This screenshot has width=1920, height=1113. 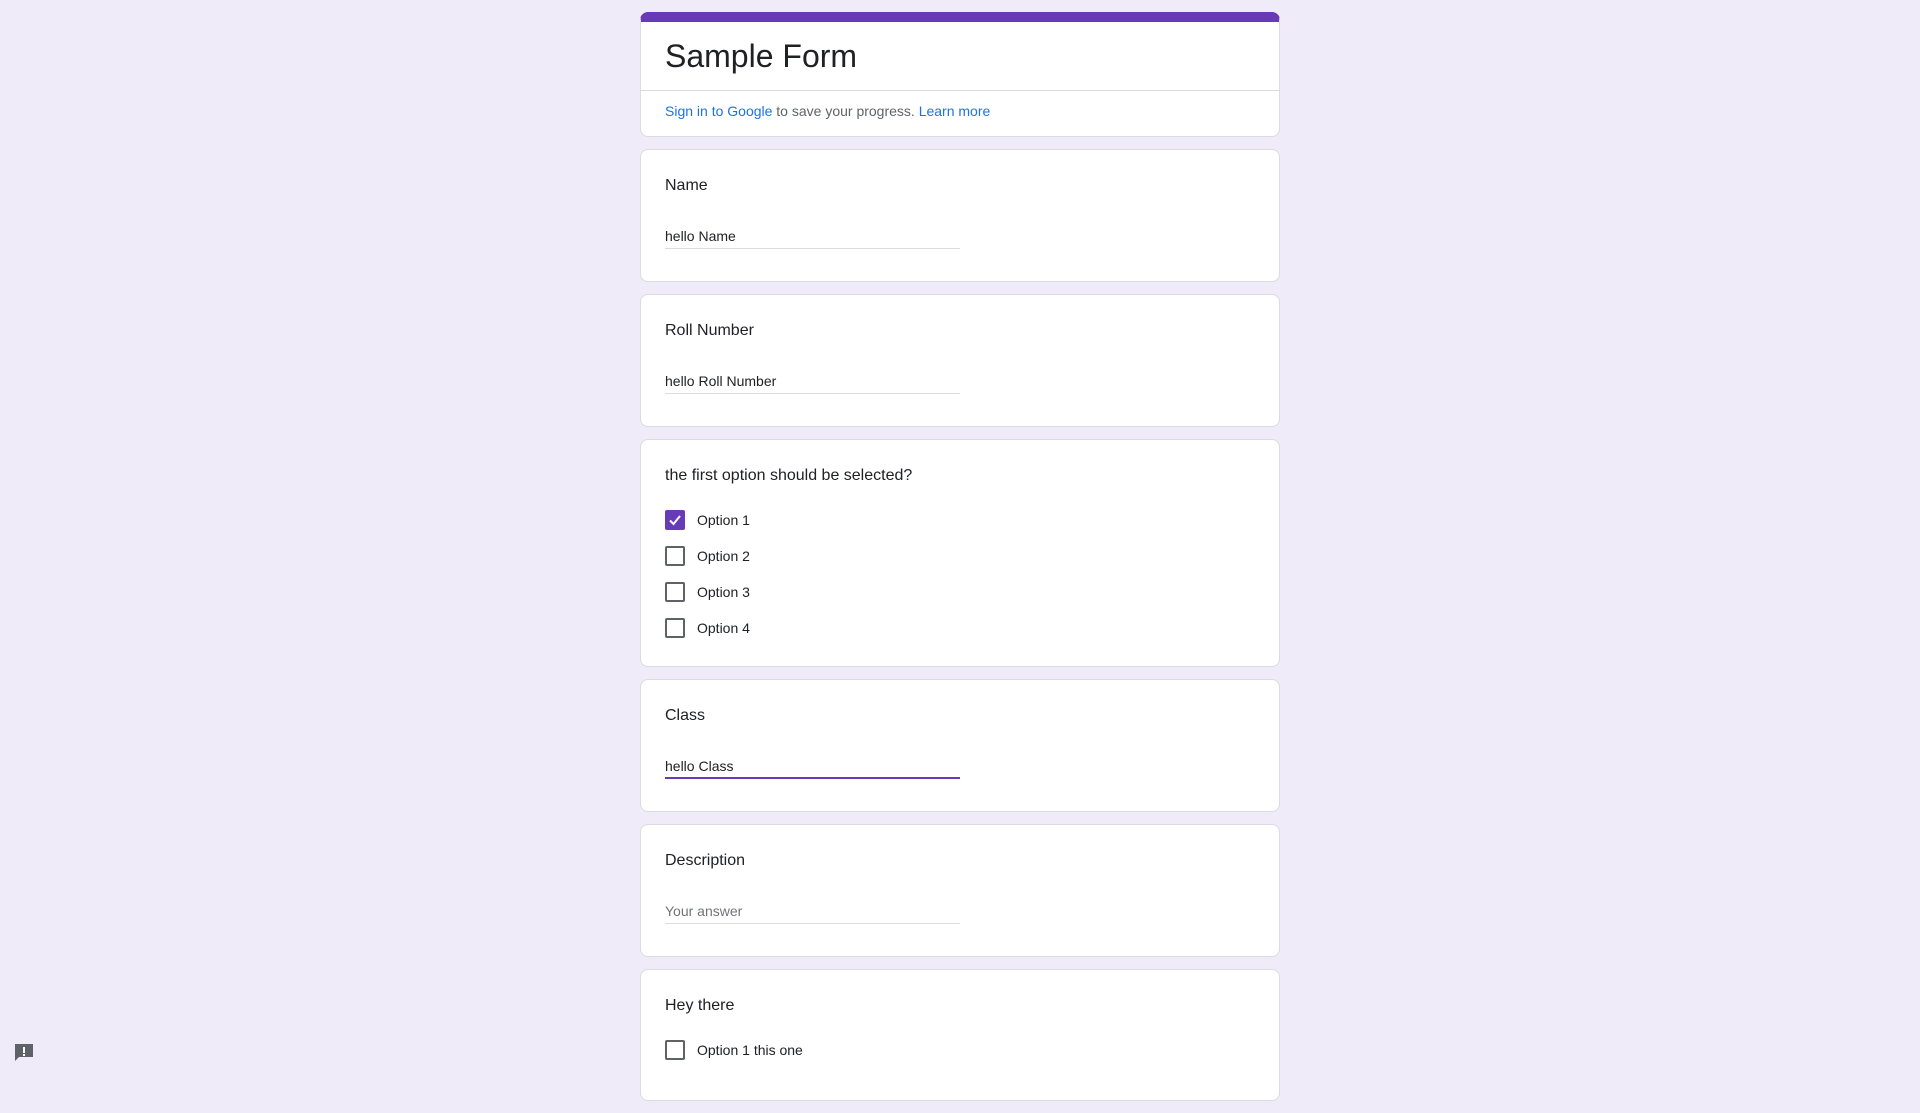 What do you see at coordinates (960, 1050) in the screenshot?
I see `checkbox-option-1-this-one: Option 1 this one` at bounding box center [960, 1050].